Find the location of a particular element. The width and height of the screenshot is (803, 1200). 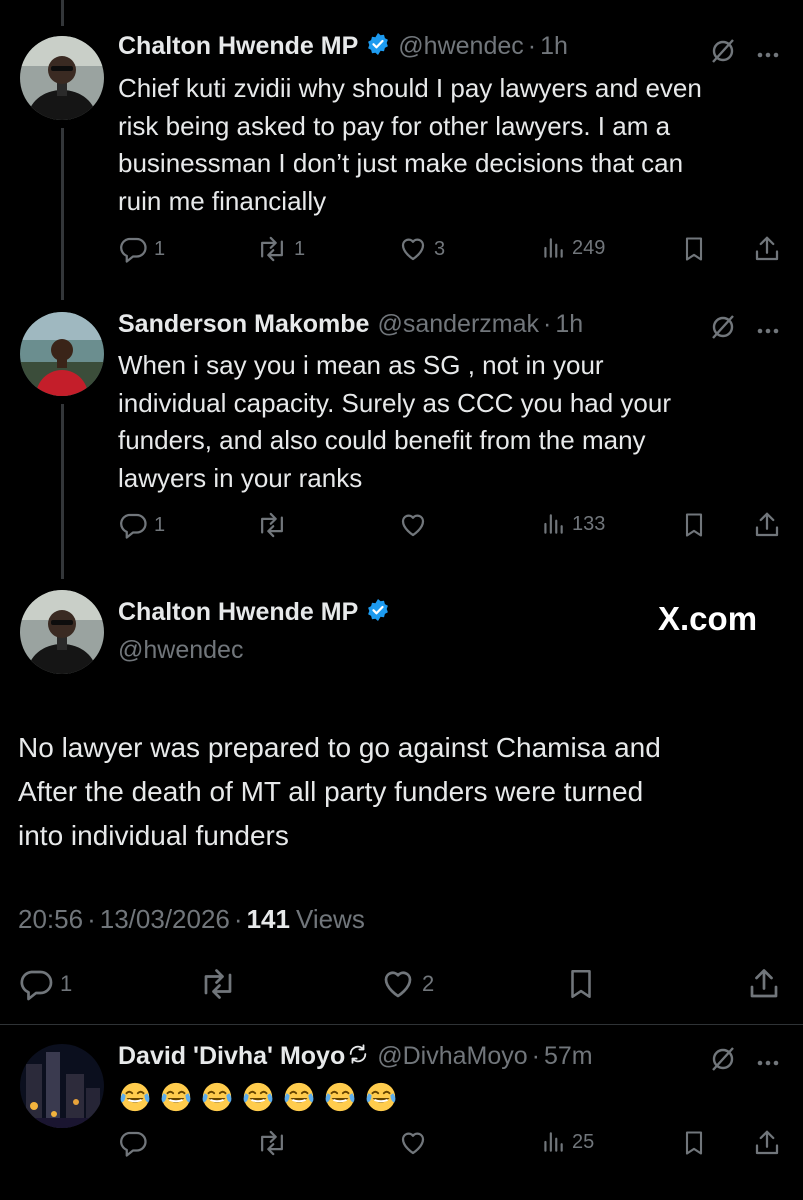

action-bar: 1 2 is located at coordinates (403, 984).